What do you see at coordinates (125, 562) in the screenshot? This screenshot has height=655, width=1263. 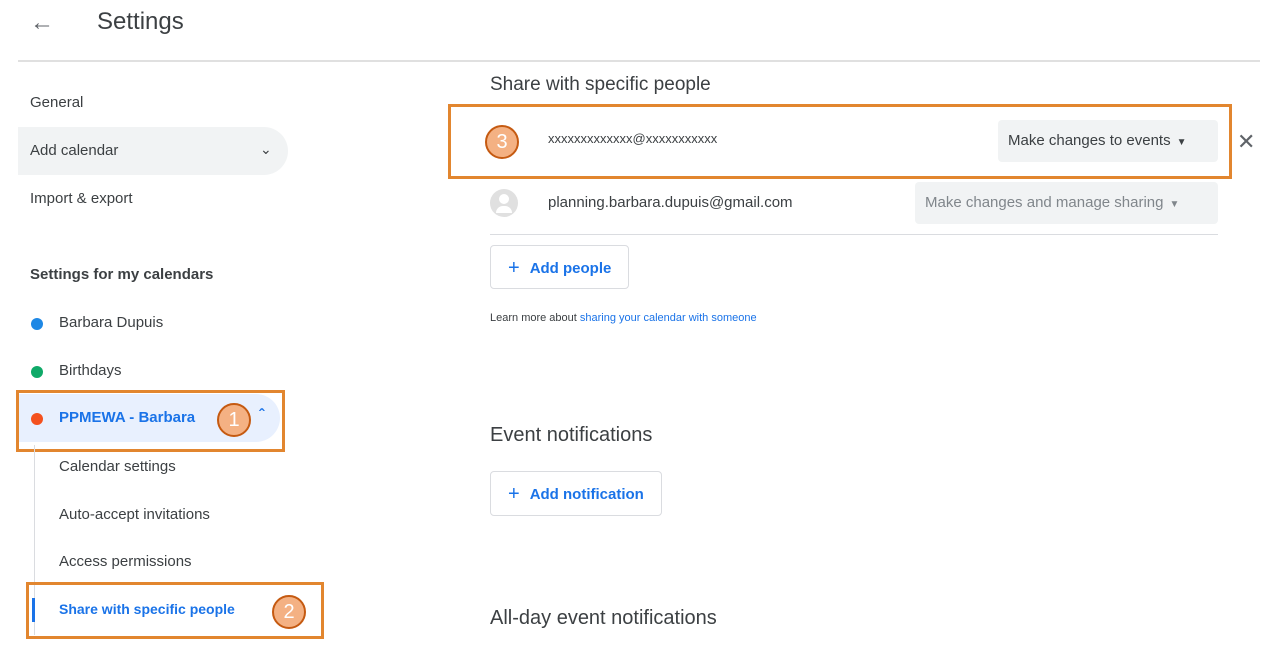 I see `sidebar-subitem-access-permissions: Access permissions` at bounding box center [125, 562].